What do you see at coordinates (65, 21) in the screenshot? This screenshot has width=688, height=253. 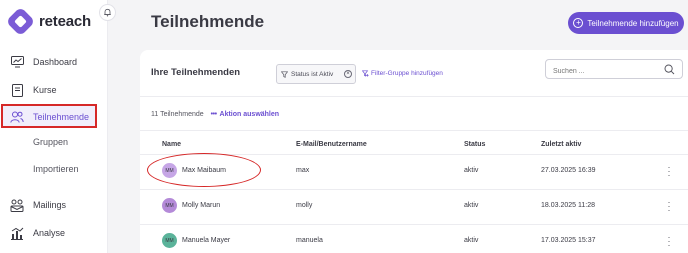 I see `logo-text: reteach` at bounding box center [65, 21].